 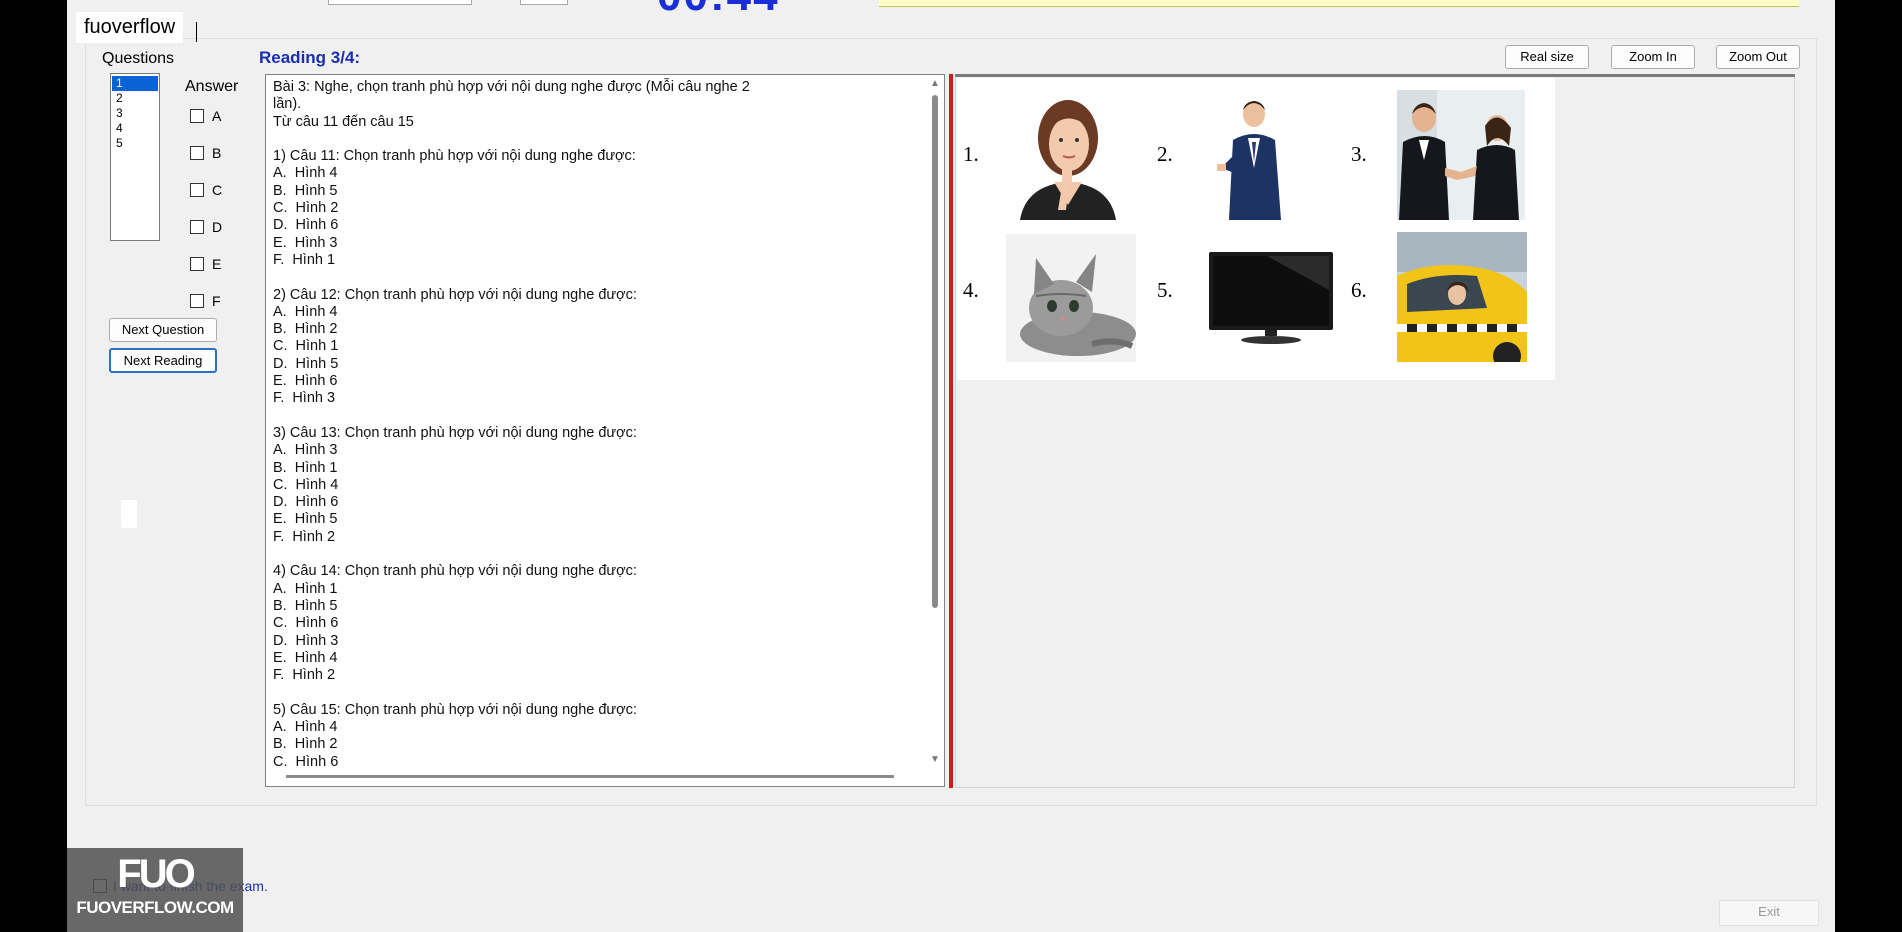 What do you see at coordinates (217, 190) in the screenshot?
I see `option-label: C` at bounding box center [217, 190].